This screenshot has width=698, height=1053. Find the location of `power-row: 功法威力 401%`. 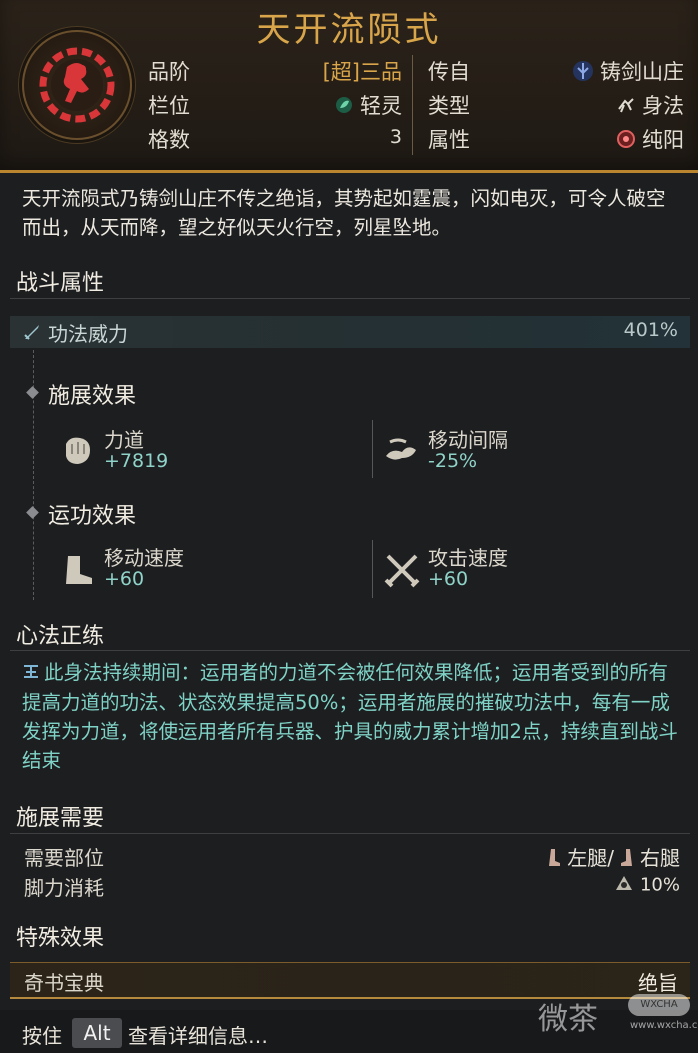

power-row: 功法威力 401% is located at coordinates (350, 332).